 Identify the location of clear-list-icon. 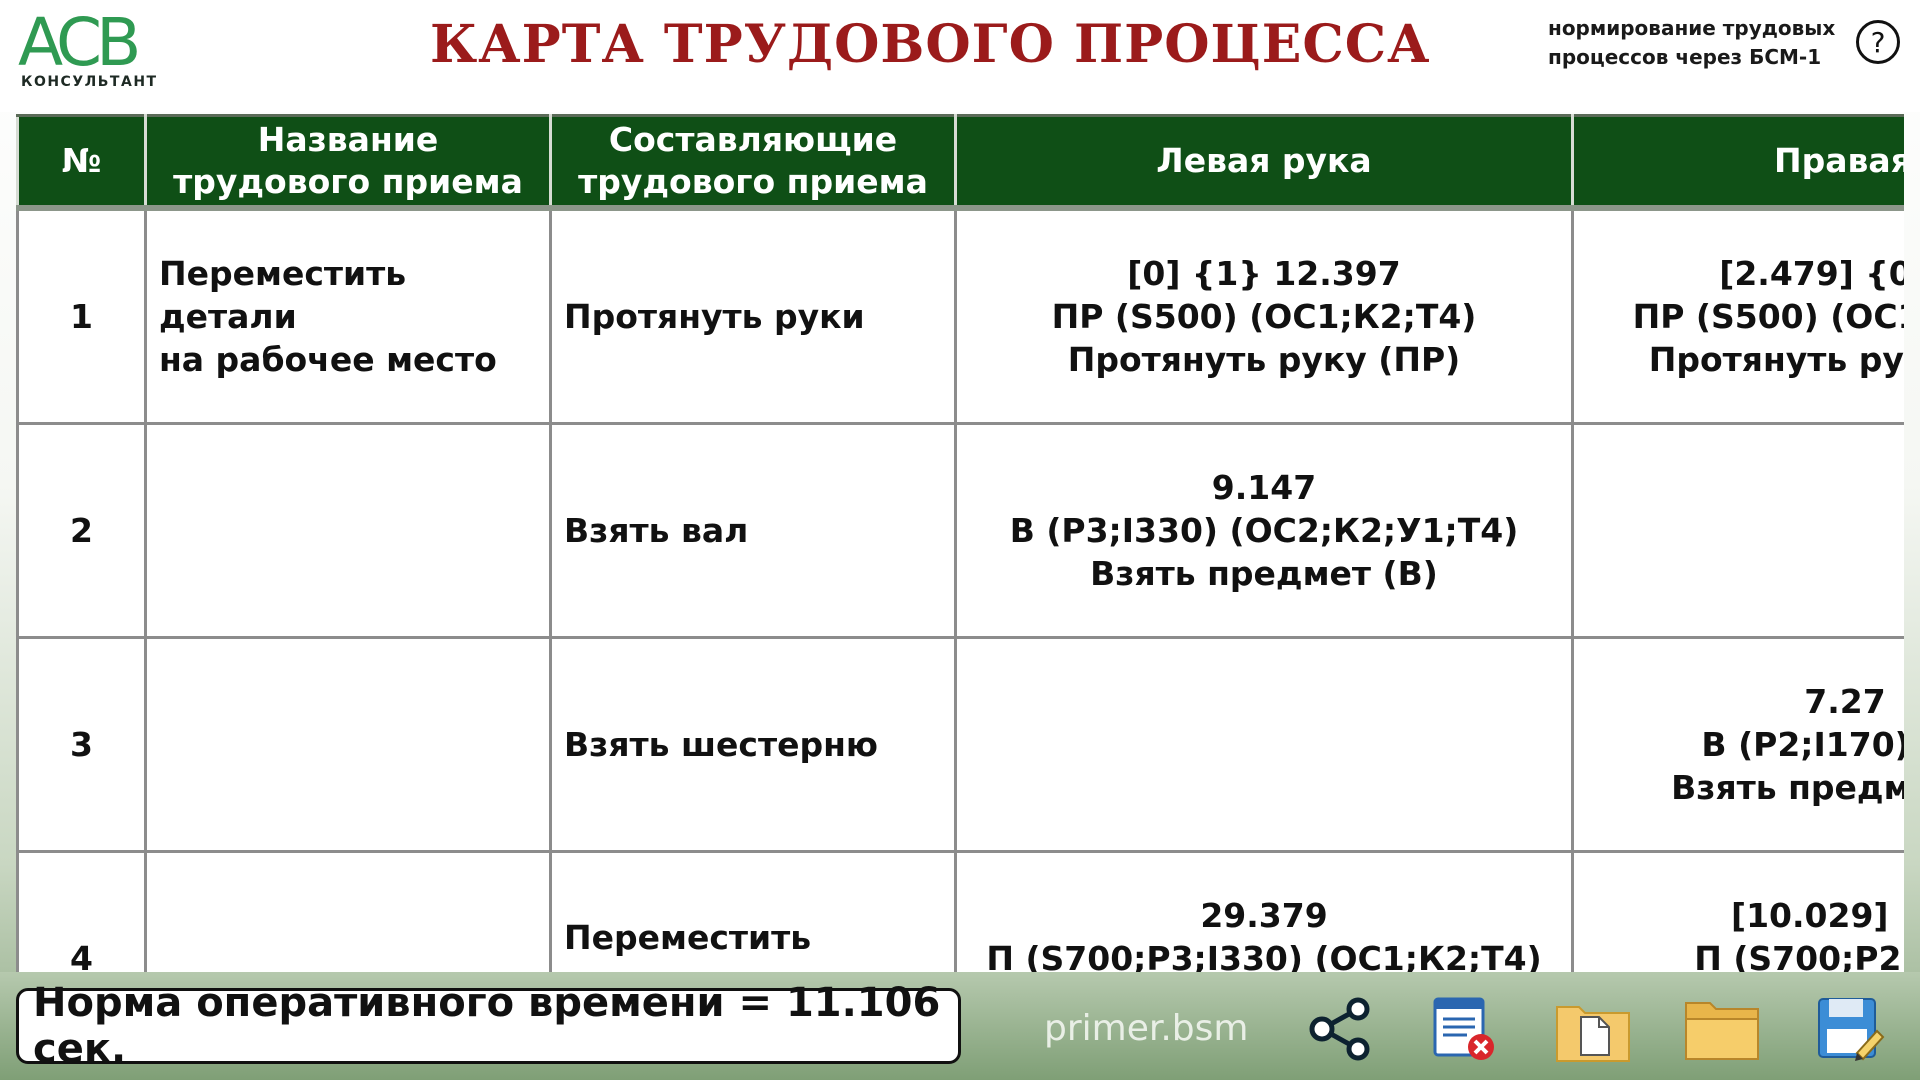
(1463, 1028).